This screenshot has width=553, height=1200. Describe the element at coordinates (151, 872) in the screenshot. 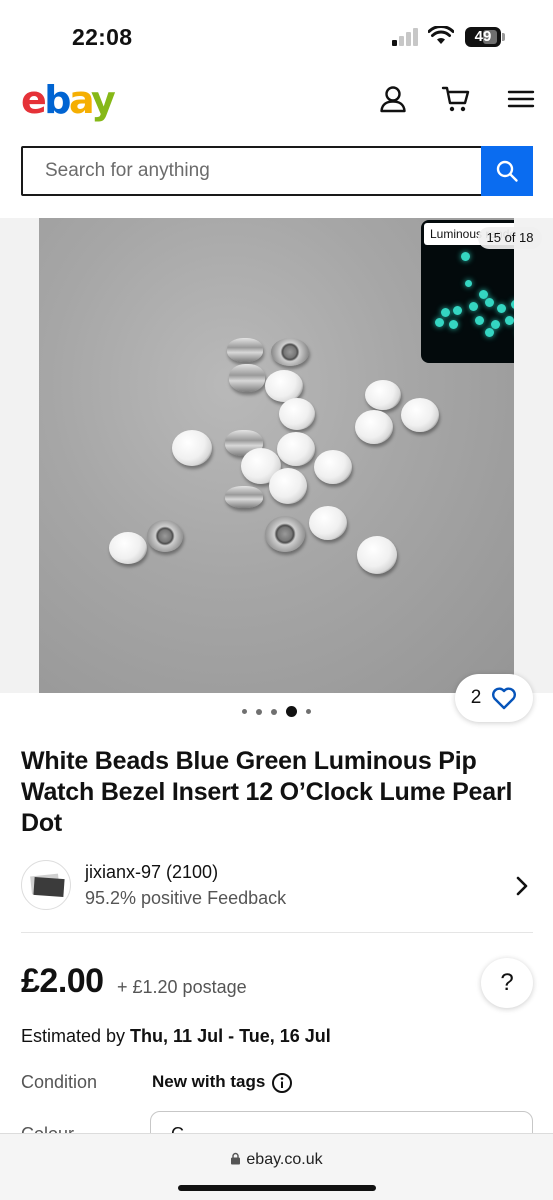

I see `seller-name: jixianx-97 (2100)` at that location.